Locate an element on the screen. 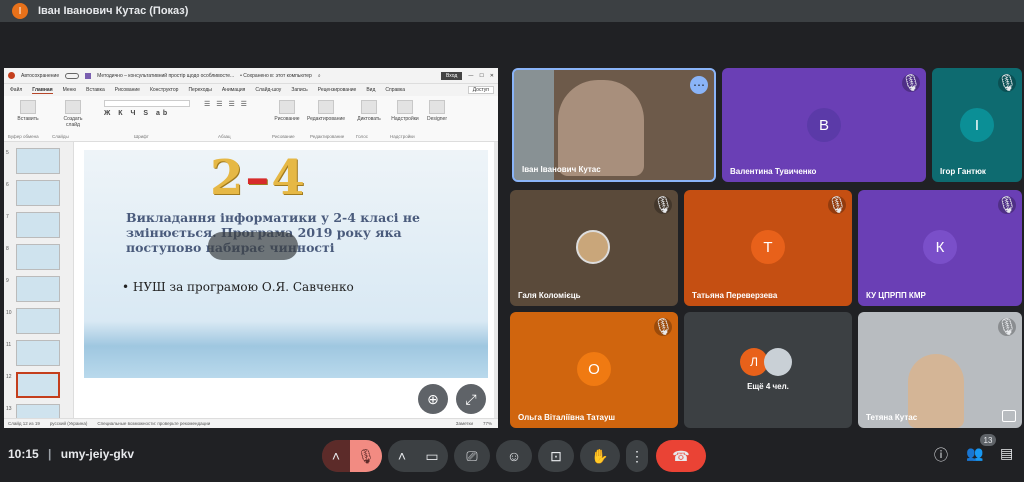  slide-big-number: 2–4 is located at coordinates (258, 178).